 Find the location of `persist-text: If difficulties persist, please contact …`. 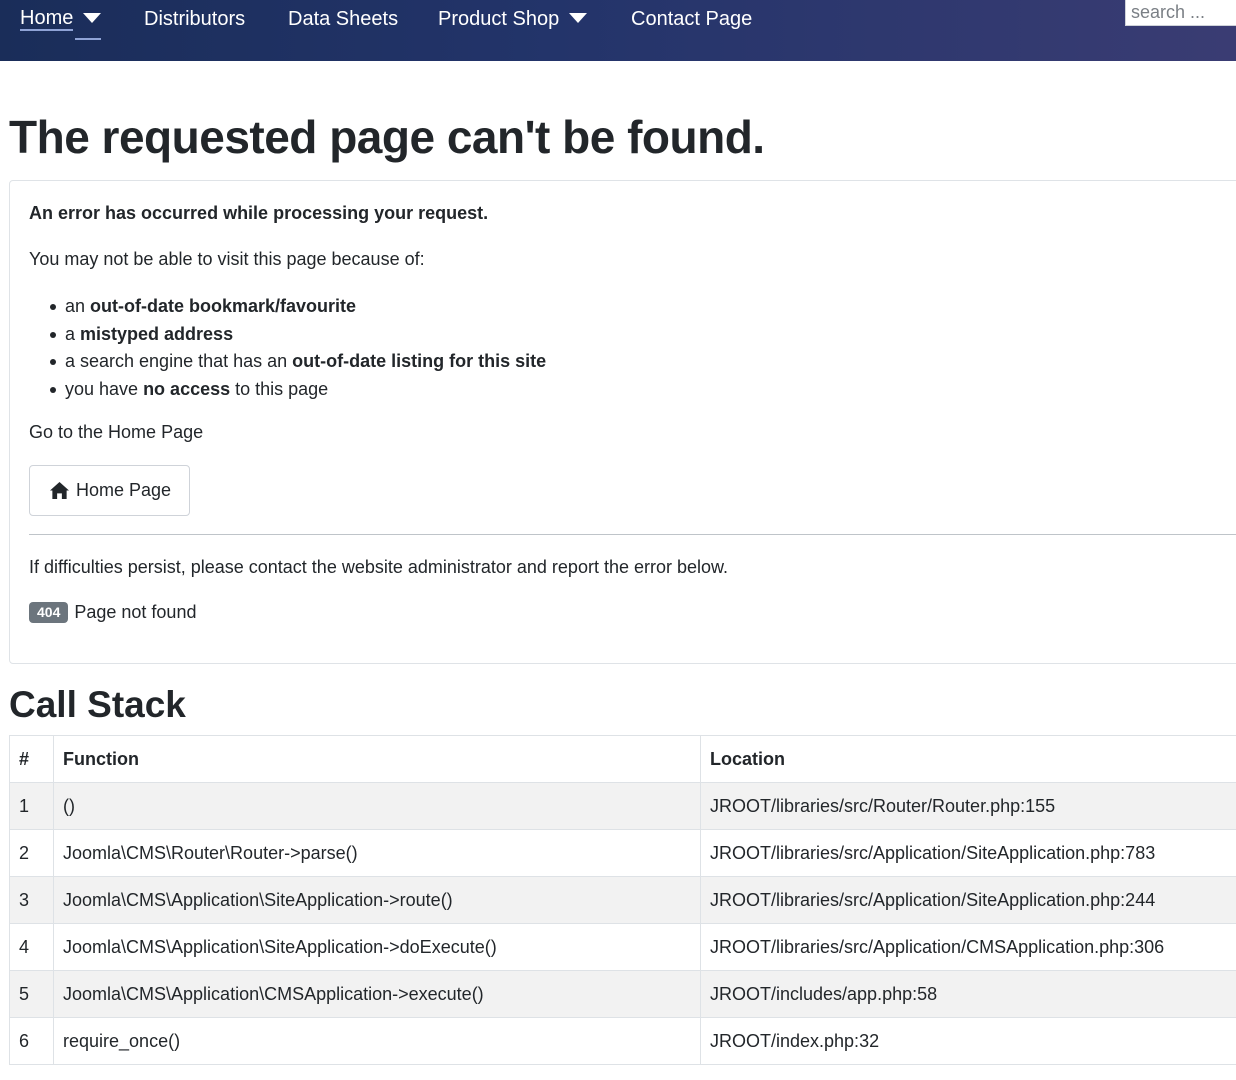

persist-text: If difficulties persist, please contact … is located at coordinates (379, 567).